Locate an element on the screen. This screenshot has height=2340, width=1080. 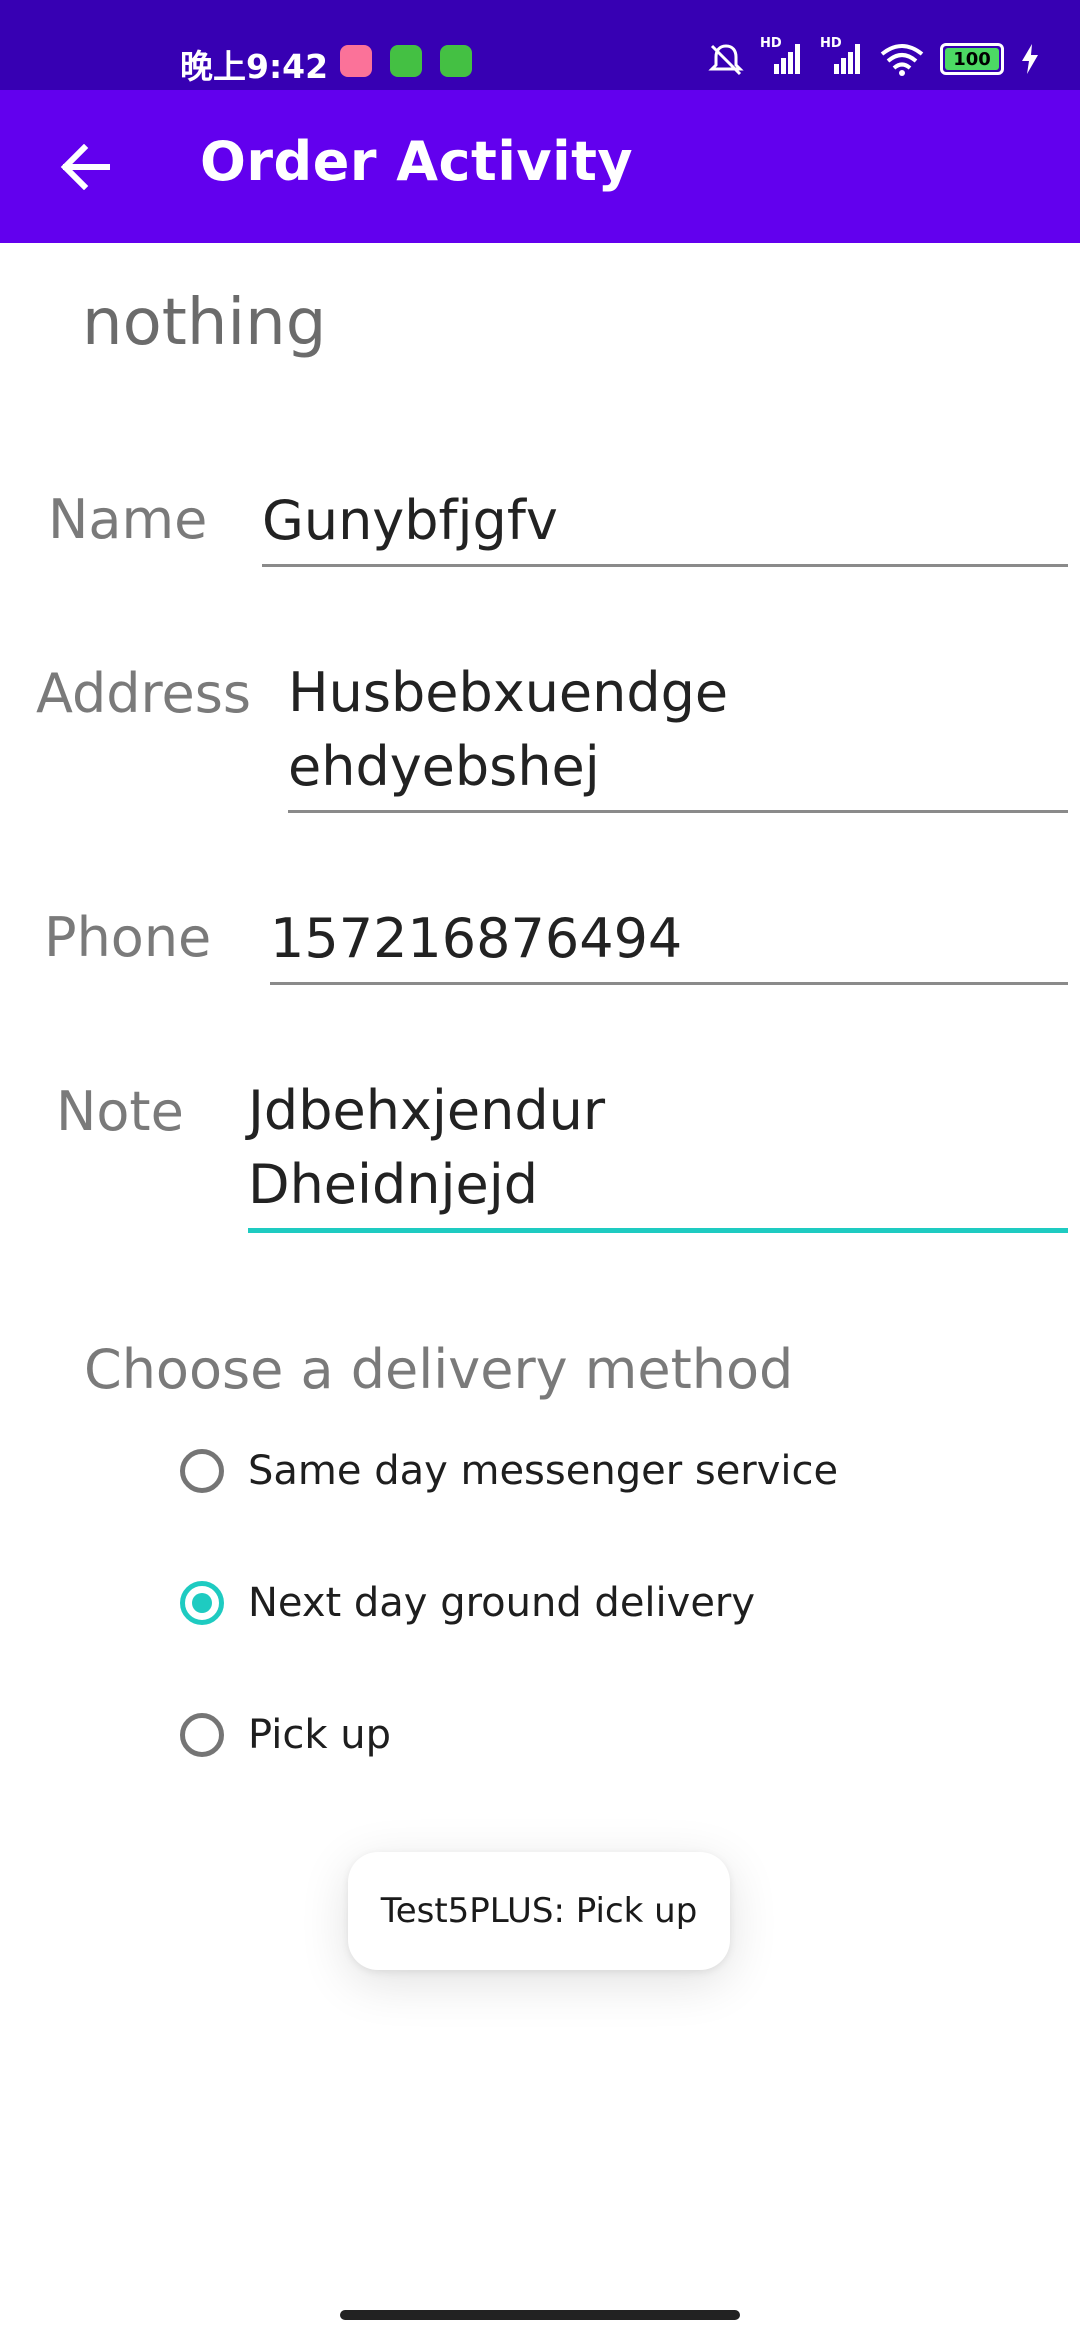
phone-input: 157216876494 is located at coordinates (669, 943).